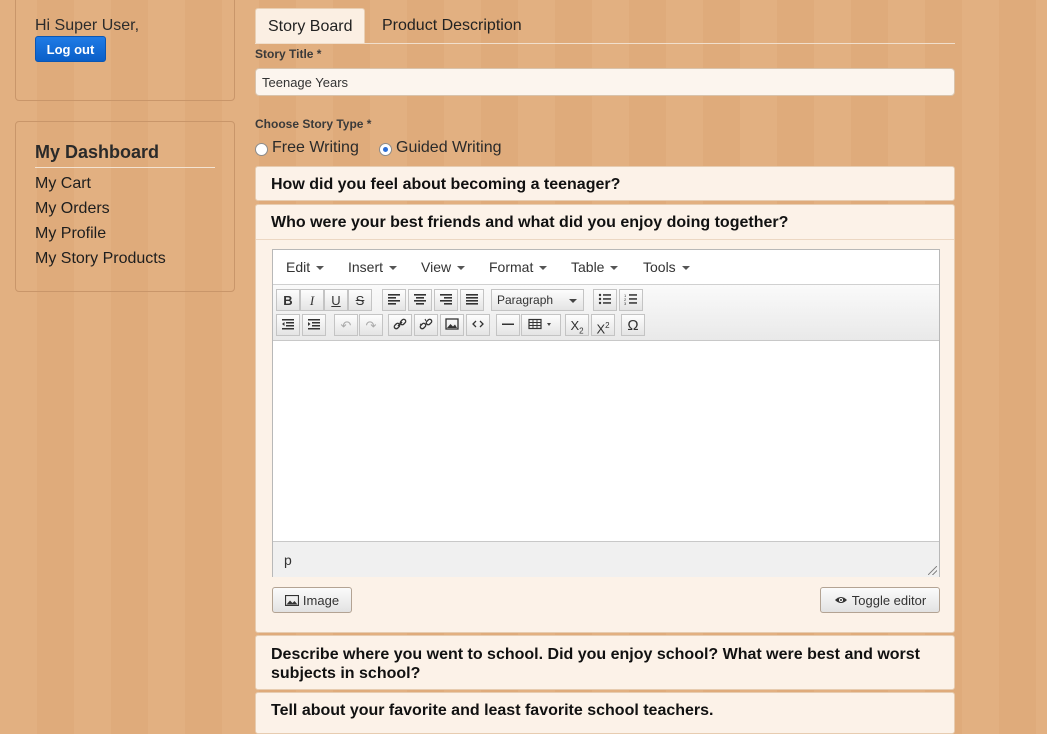  I want to click on greeting-text: Hi Super User,, so click(87, 25).